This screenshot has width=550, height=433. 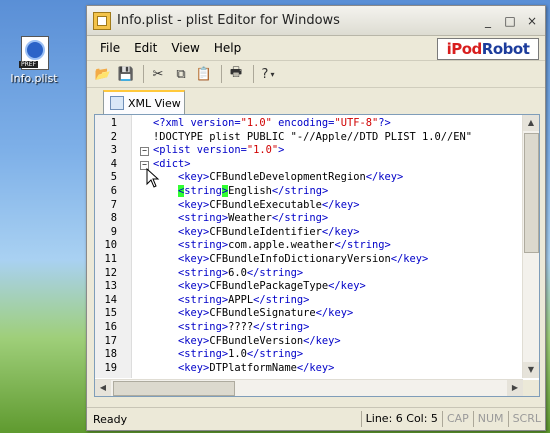 I want to click on code-text: <string>????</string>, so click(x=244, y=326).